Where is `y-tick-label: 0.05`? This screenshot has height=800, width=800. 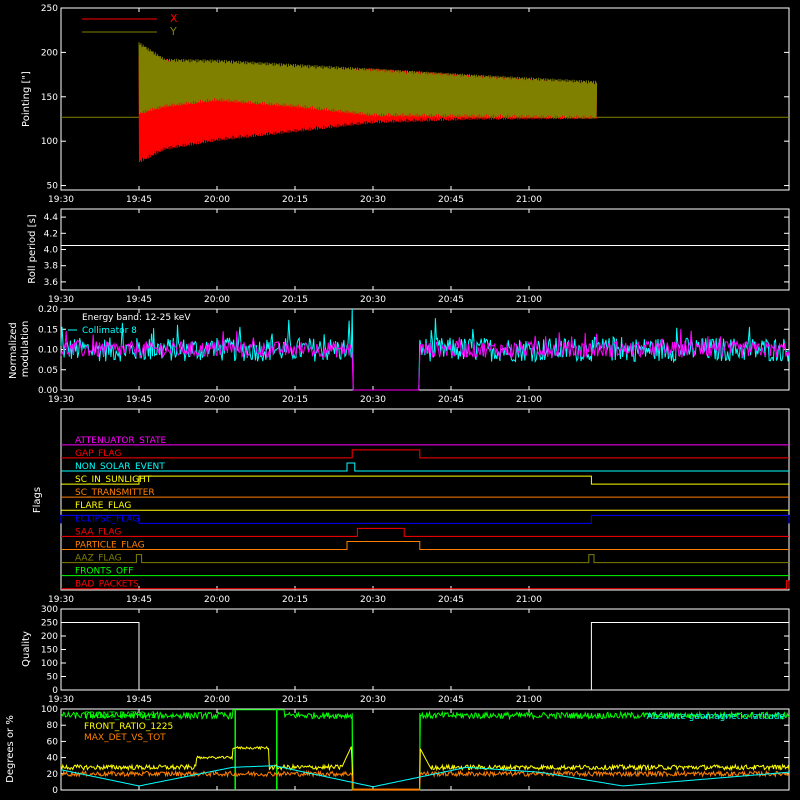 y-tick-label: 0.05 is located at coordinates (48, 371).